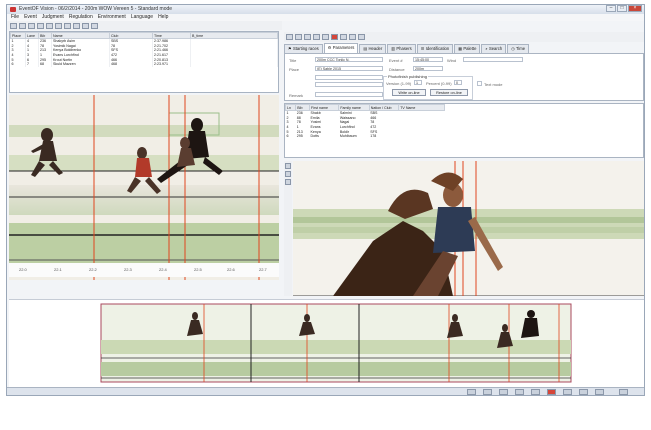 Image resolution: width=651 pixels, height=430 pixels. I want to click on export-icon, so click(352, 37).